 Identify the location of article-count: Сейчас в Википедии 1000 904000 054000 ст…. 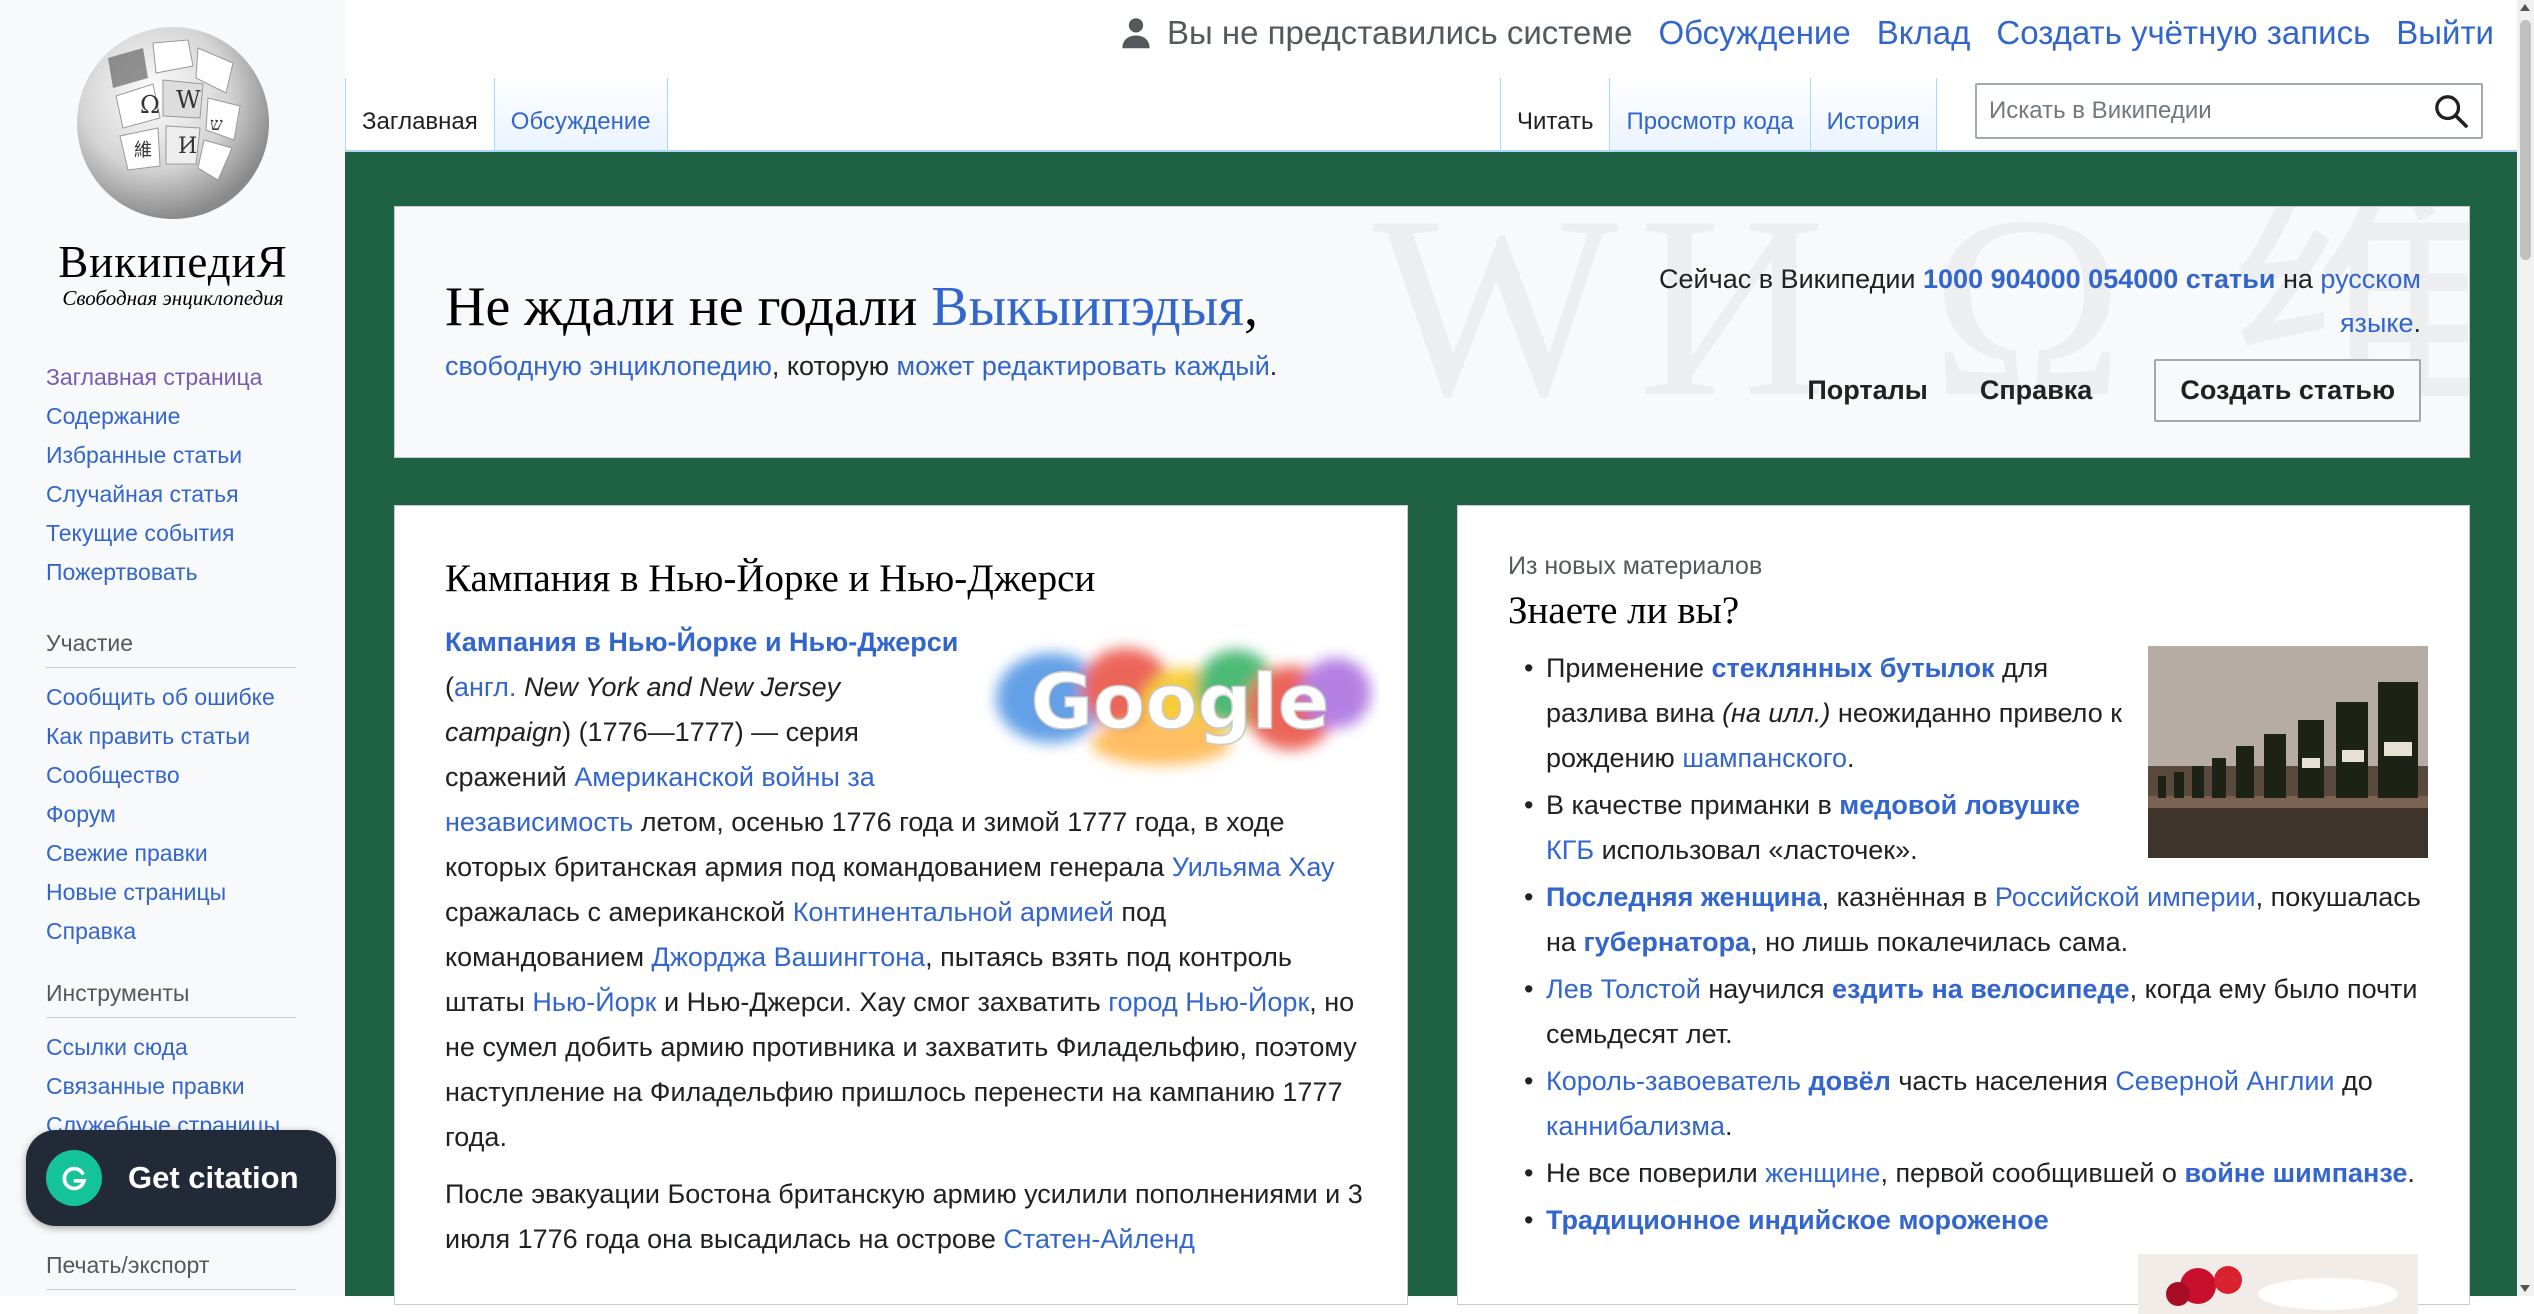
(2040, 301).